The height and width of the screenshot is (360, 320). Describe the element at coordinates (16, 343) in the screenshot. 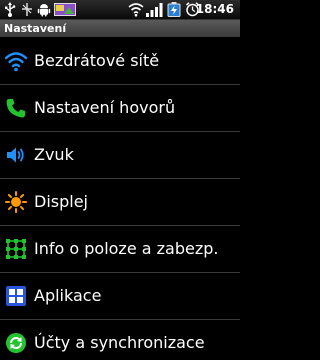

I see `sync-icon` at that location.